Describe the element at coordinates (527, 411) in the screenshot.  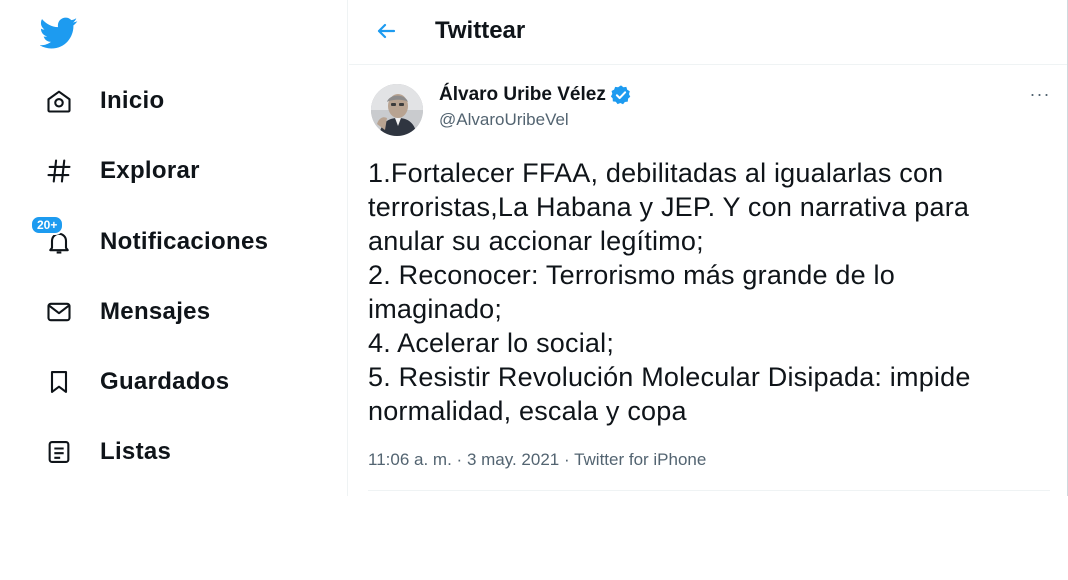
I see `tweet-text-line: normalidad, escala y copa` at that location.